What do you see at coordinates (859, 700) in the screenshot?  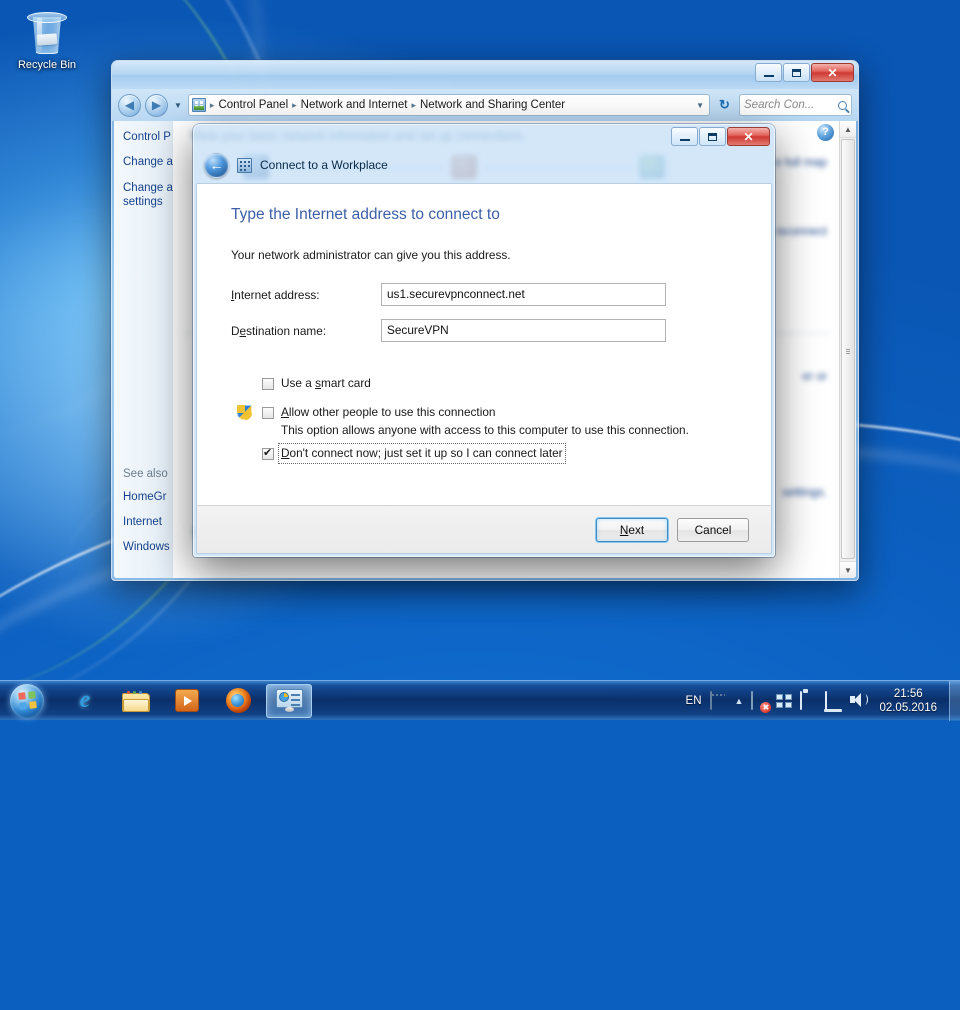 I see `volume-icon` at bounding box center [859, 700].